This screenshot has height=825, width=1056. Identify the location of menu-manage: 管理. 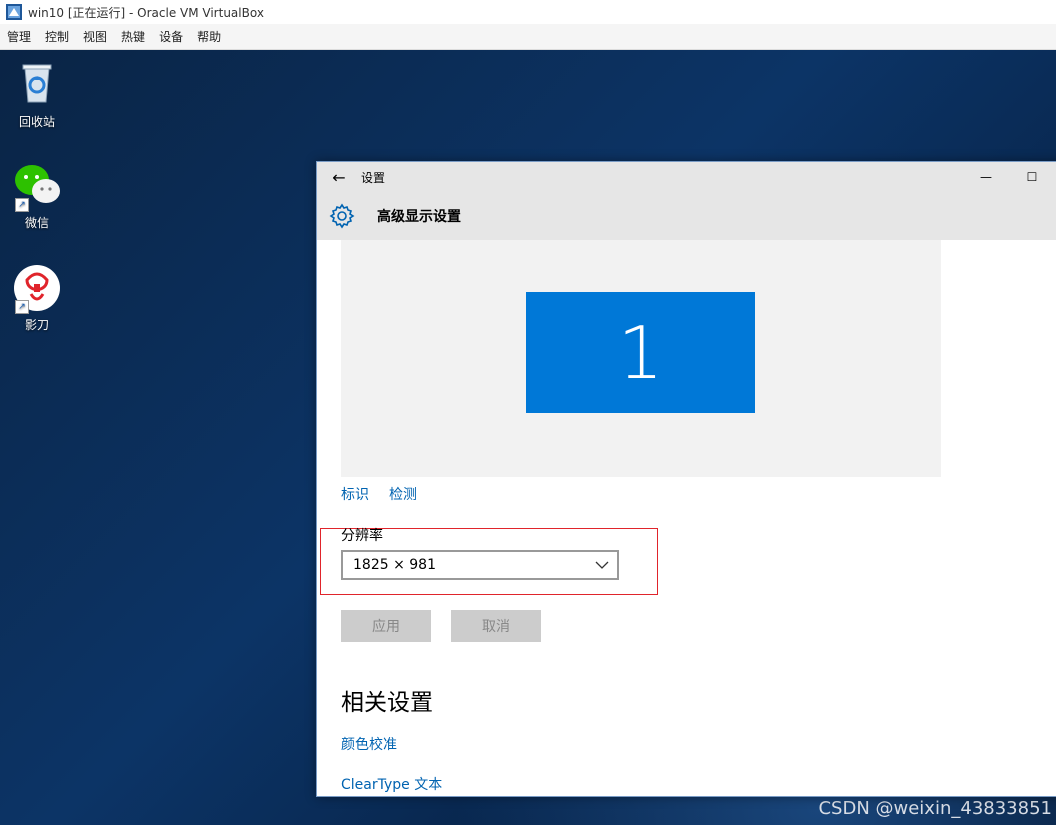
(19, 36).